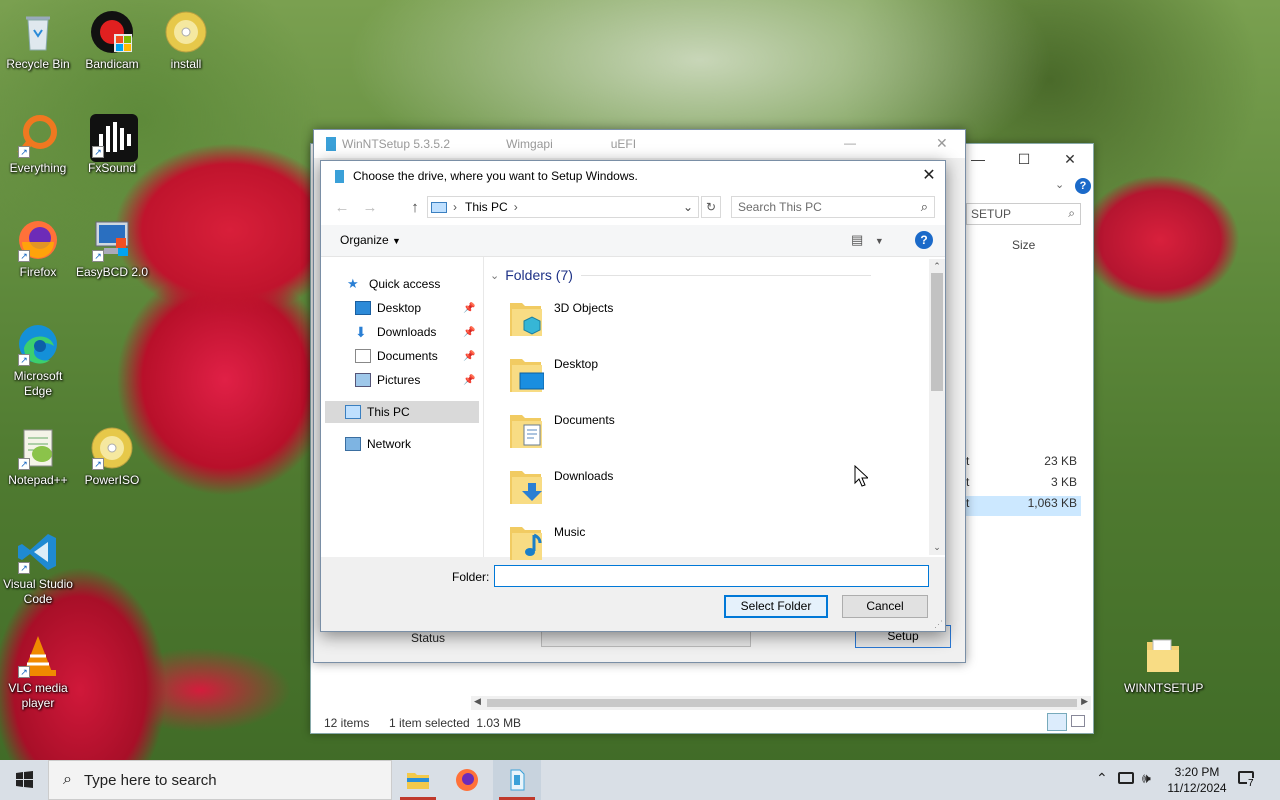  What do you see at coordinates (1102, 778) in the screenshot?
I see `chevron-up-icon: ⌃` at bounding box center [1102, 778].